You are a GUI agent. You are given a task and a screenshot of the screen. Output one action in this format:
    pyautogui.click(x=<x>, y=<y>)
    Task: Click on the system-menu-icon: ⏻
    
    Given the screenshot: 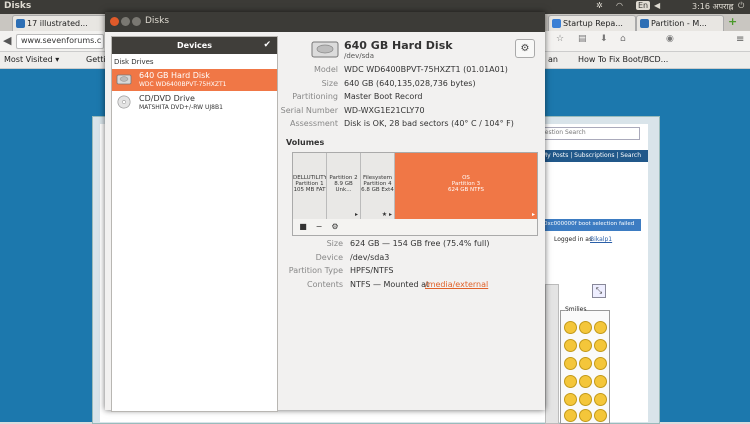 What is the action you would take?
    pyautogui.click(x=741, y=6)
    